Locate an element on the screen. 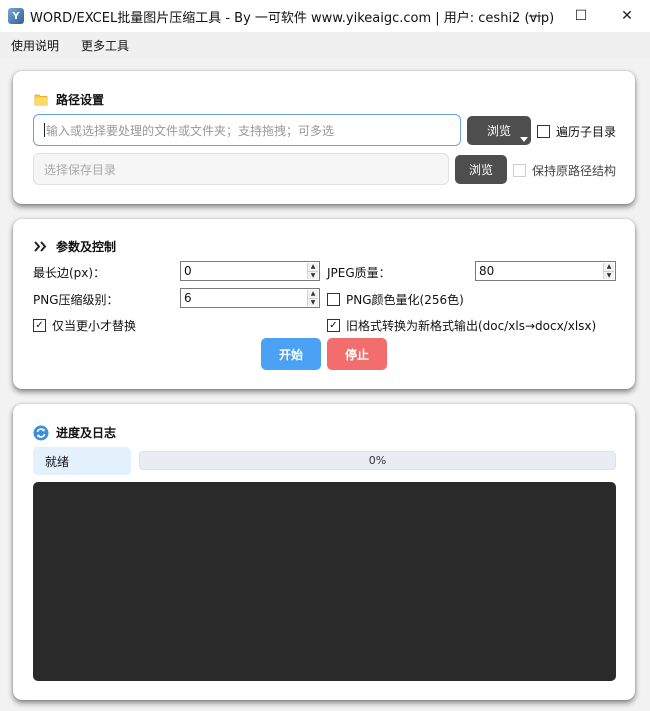 This screenshot has width=650, height=711. menu-item-more-tools: 更多工具 is located at coordinates (105, 45).